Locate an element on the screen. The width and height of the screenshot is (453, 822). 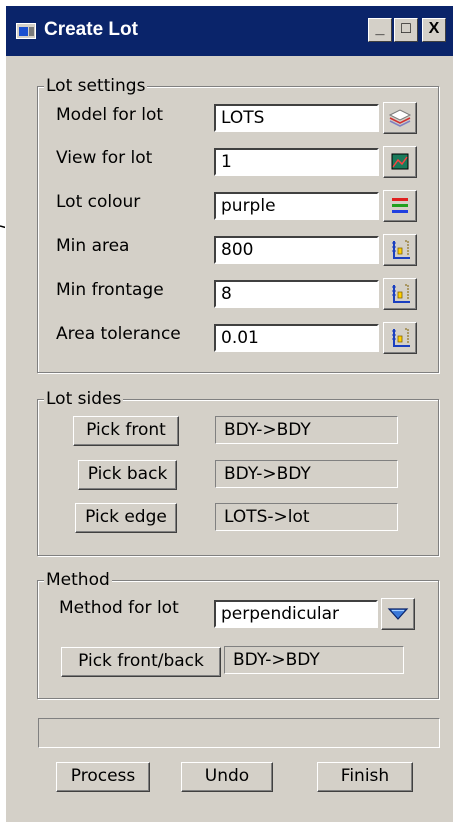
pick-back-button: Pick back is located at coordinates (127, 475).